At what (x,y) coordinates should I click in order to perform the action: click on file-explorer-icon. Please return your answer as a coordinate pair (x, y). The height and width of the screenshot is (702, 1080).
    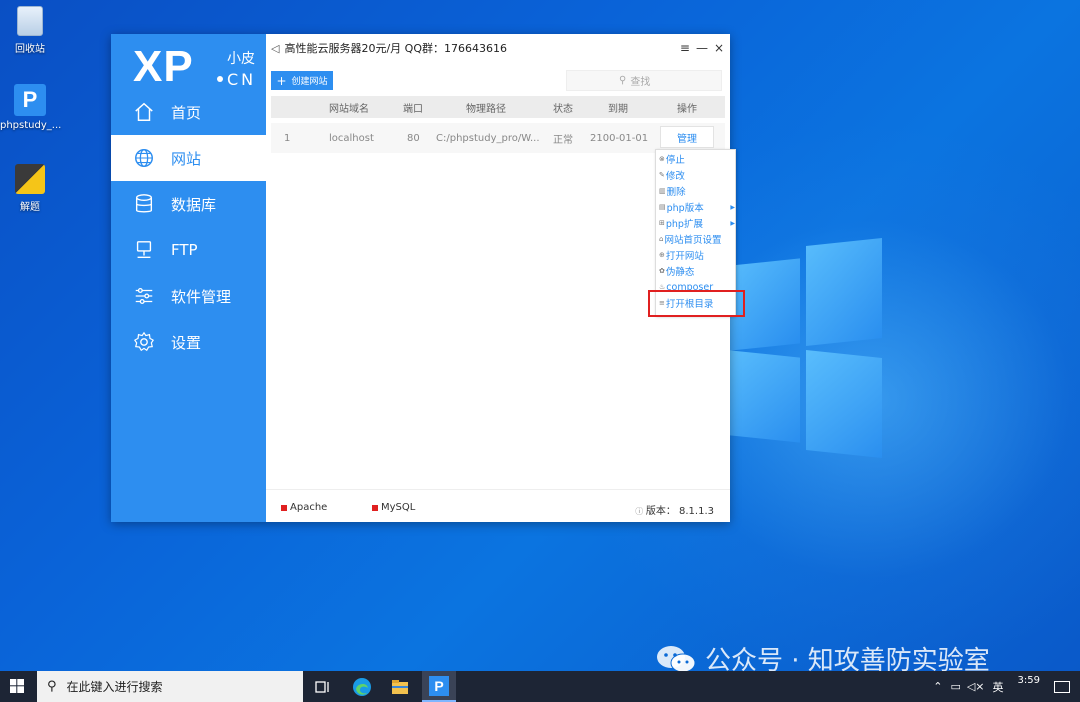
    Looking at the image, I should click on (400, 687).